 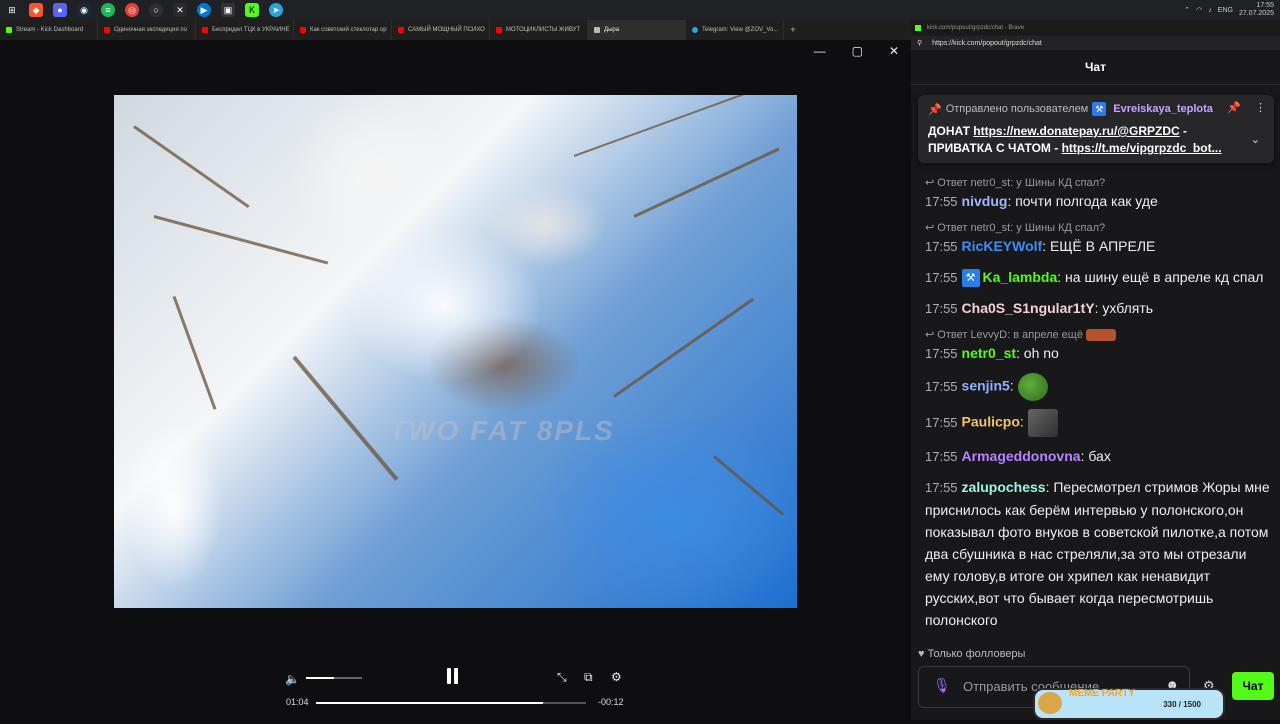 I want to click on clock: 17:55 27.07.2025, so click(x=1256, y=10).